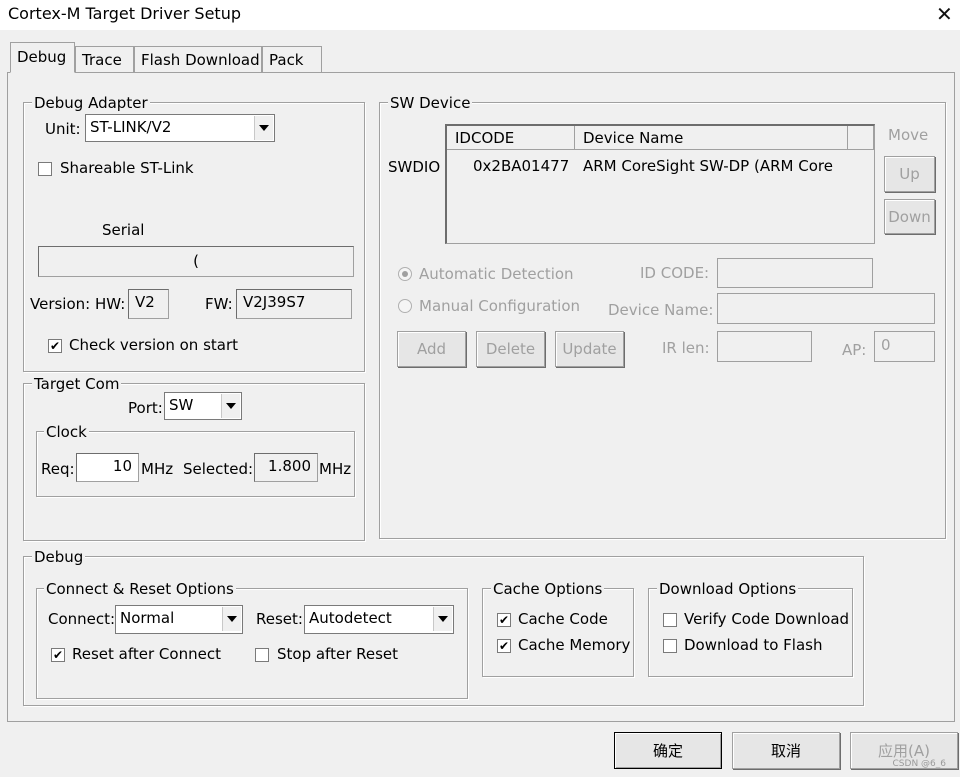 This screenshot has width=960, height=777. Describe the element at coordinates (131, 127) in the screenshot. I see `unit-value: ST-LINK/V2` at that location.